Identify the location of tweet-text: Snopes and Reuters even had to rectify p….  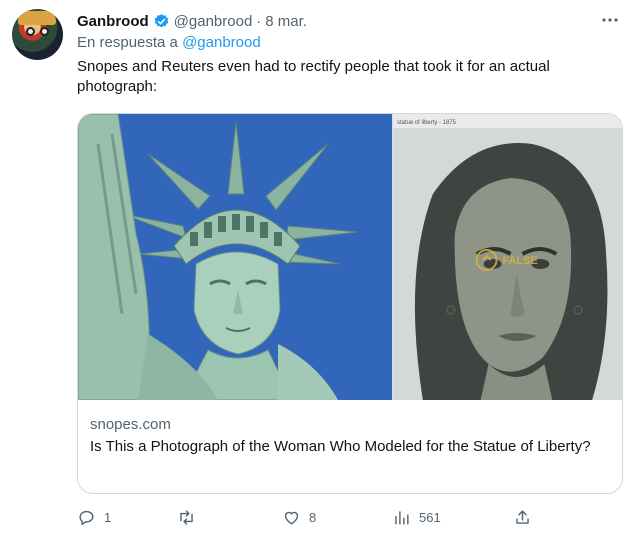
(313, 76).